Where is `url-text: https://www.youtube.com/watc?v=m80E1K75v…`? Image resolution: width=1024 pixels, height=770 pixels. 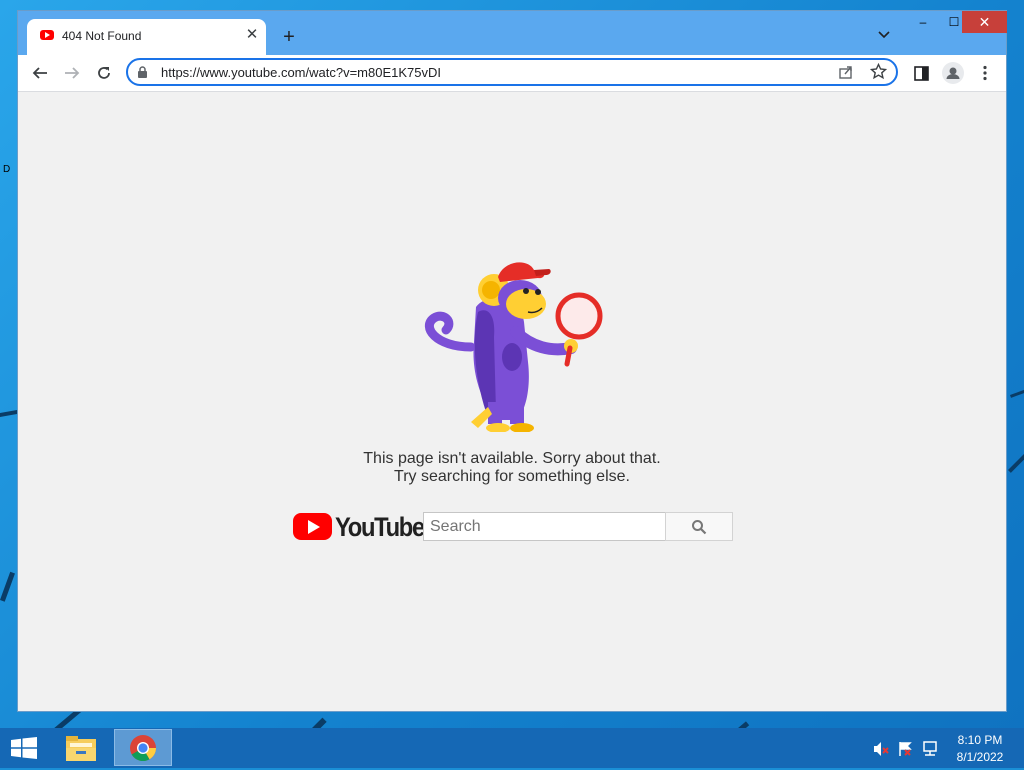
url-text: https://www.youtube.com/watc?v=m80E1K75v… is located at coordinates (301, 72).